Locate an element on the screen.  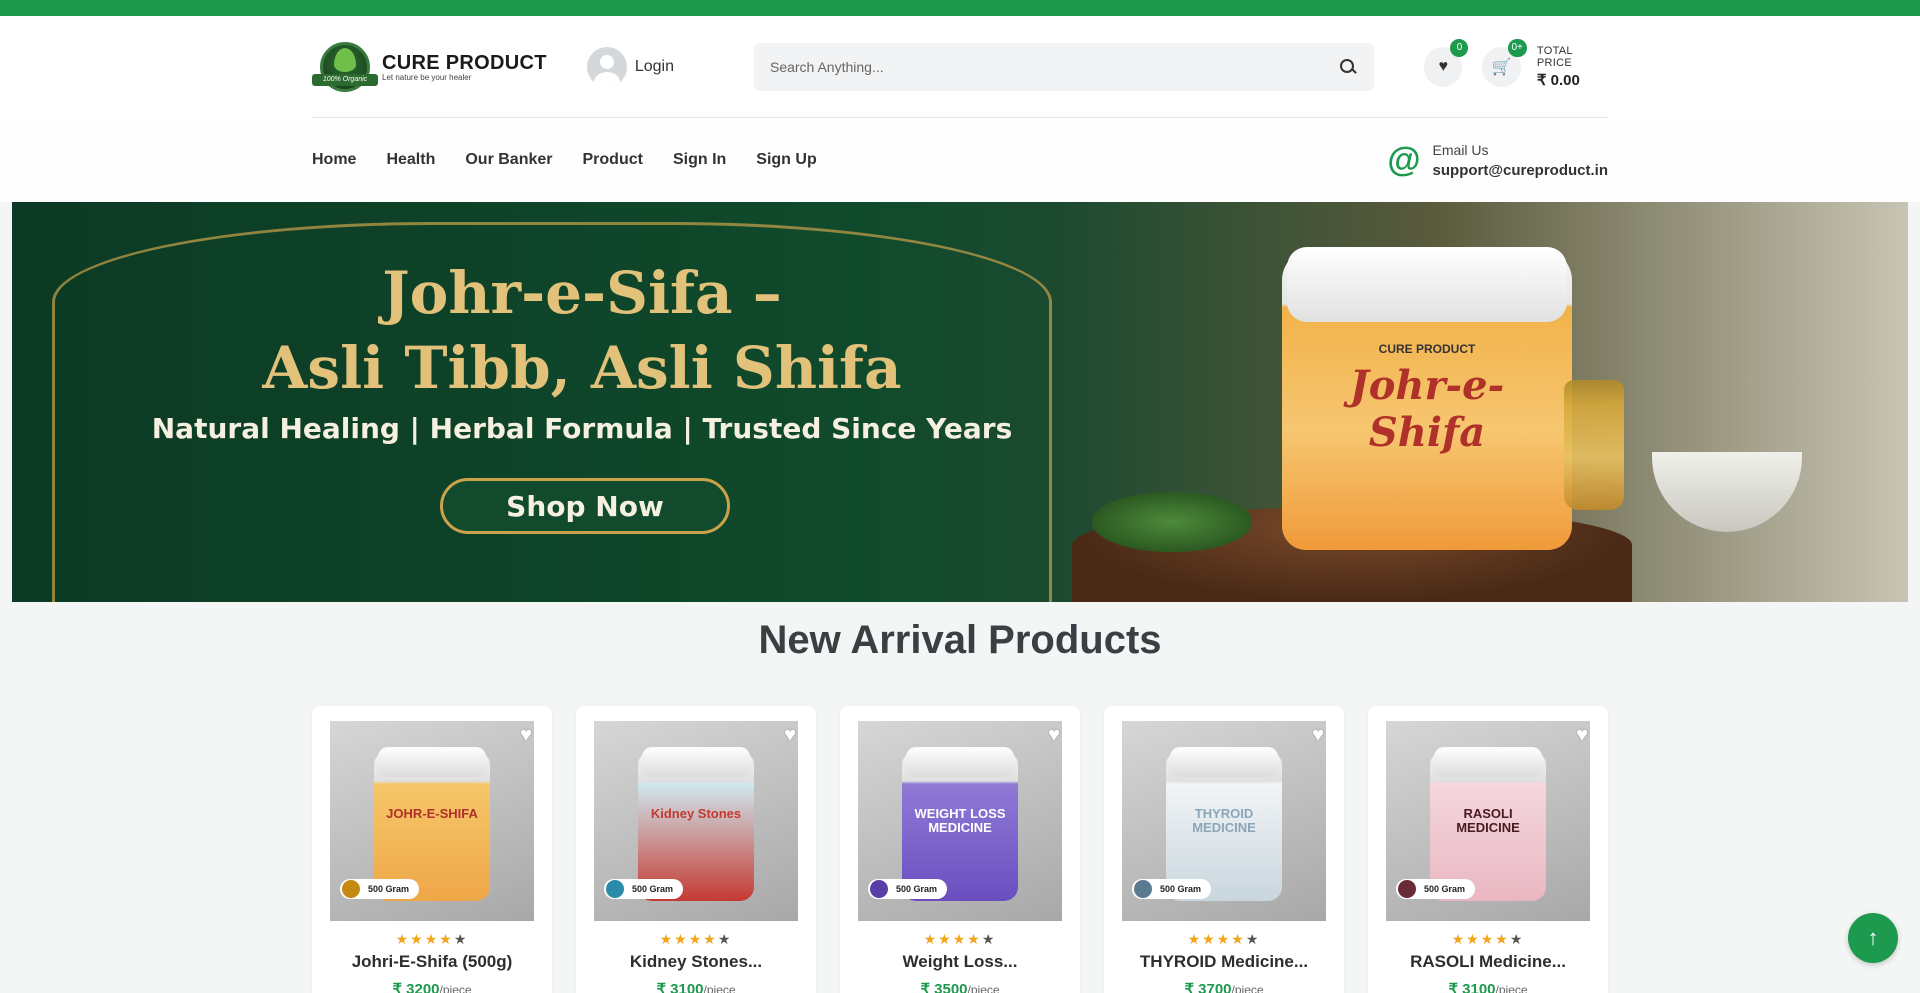
price-value: ₹ 3500 is located at coordinates (944, 987).